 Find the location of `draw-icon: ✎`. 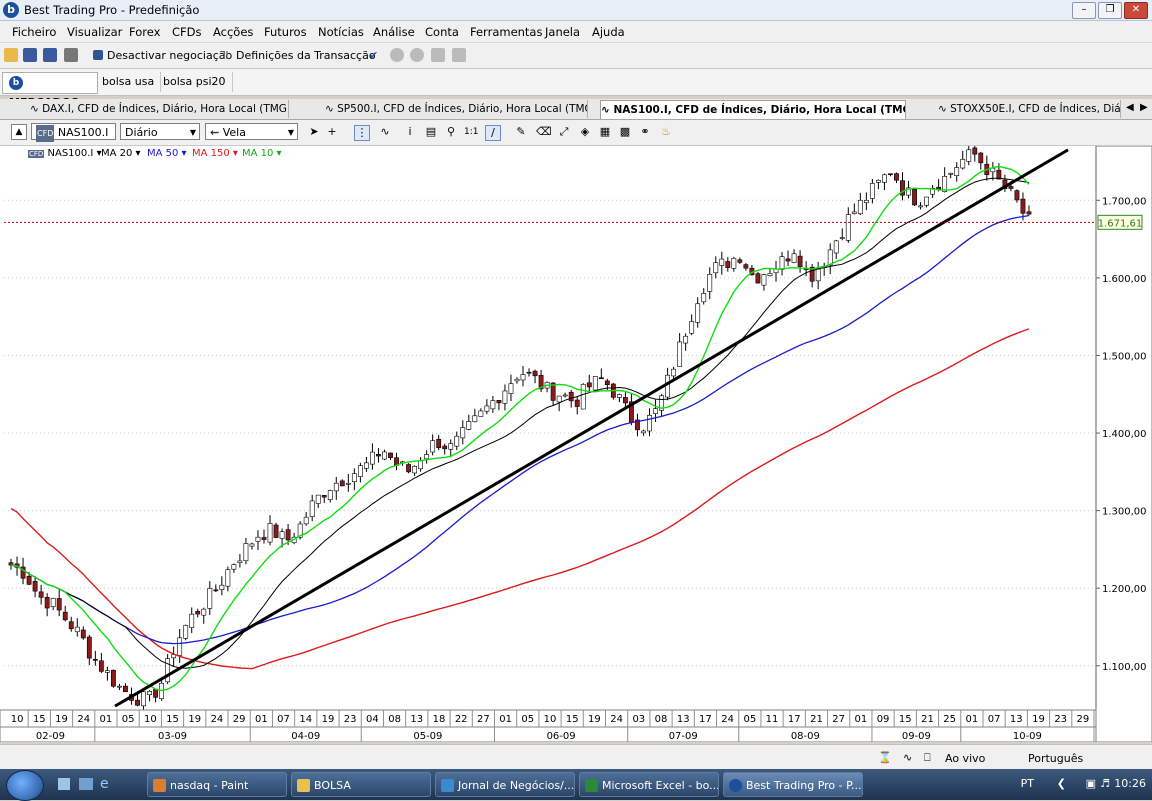

draw-icon: ✎ is located at coordinates (521, 132).